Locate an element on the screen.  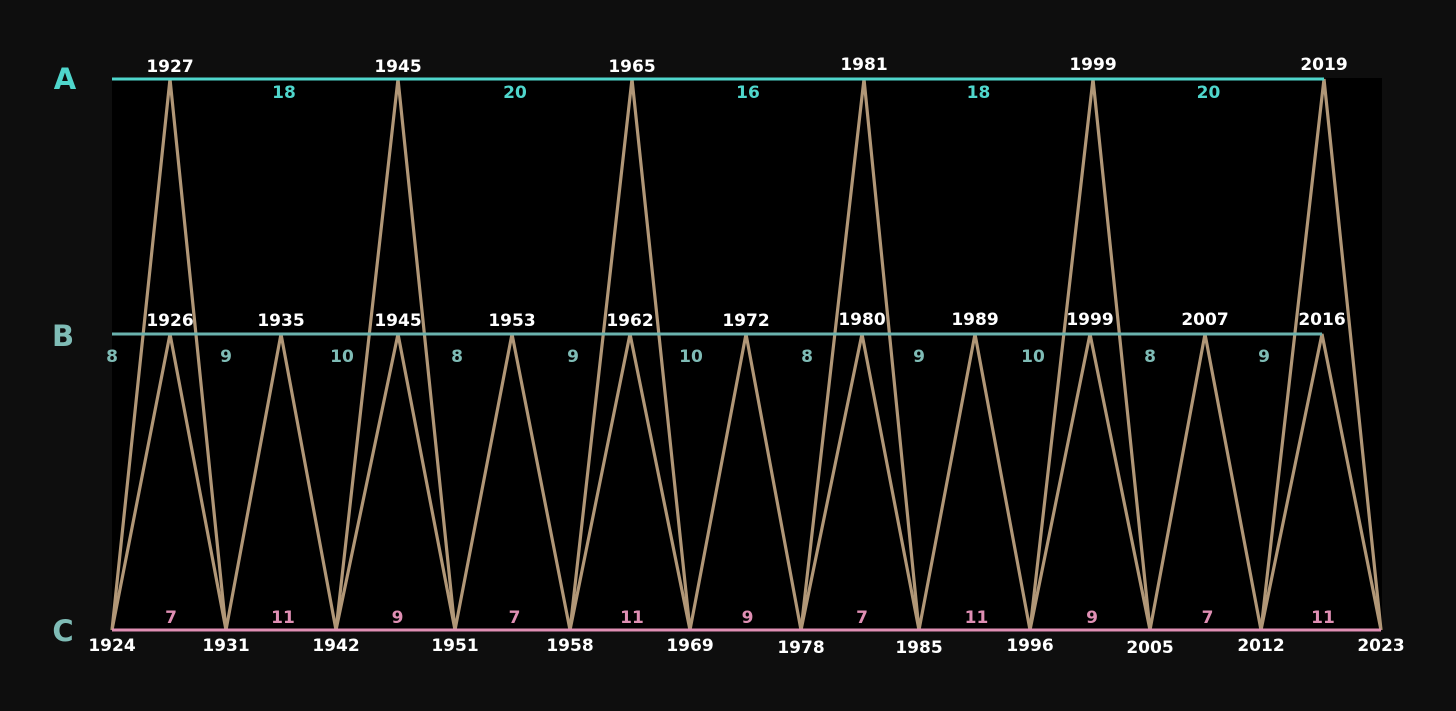
interval-label-c-10: 11 is located at coordinates (1323, 618).